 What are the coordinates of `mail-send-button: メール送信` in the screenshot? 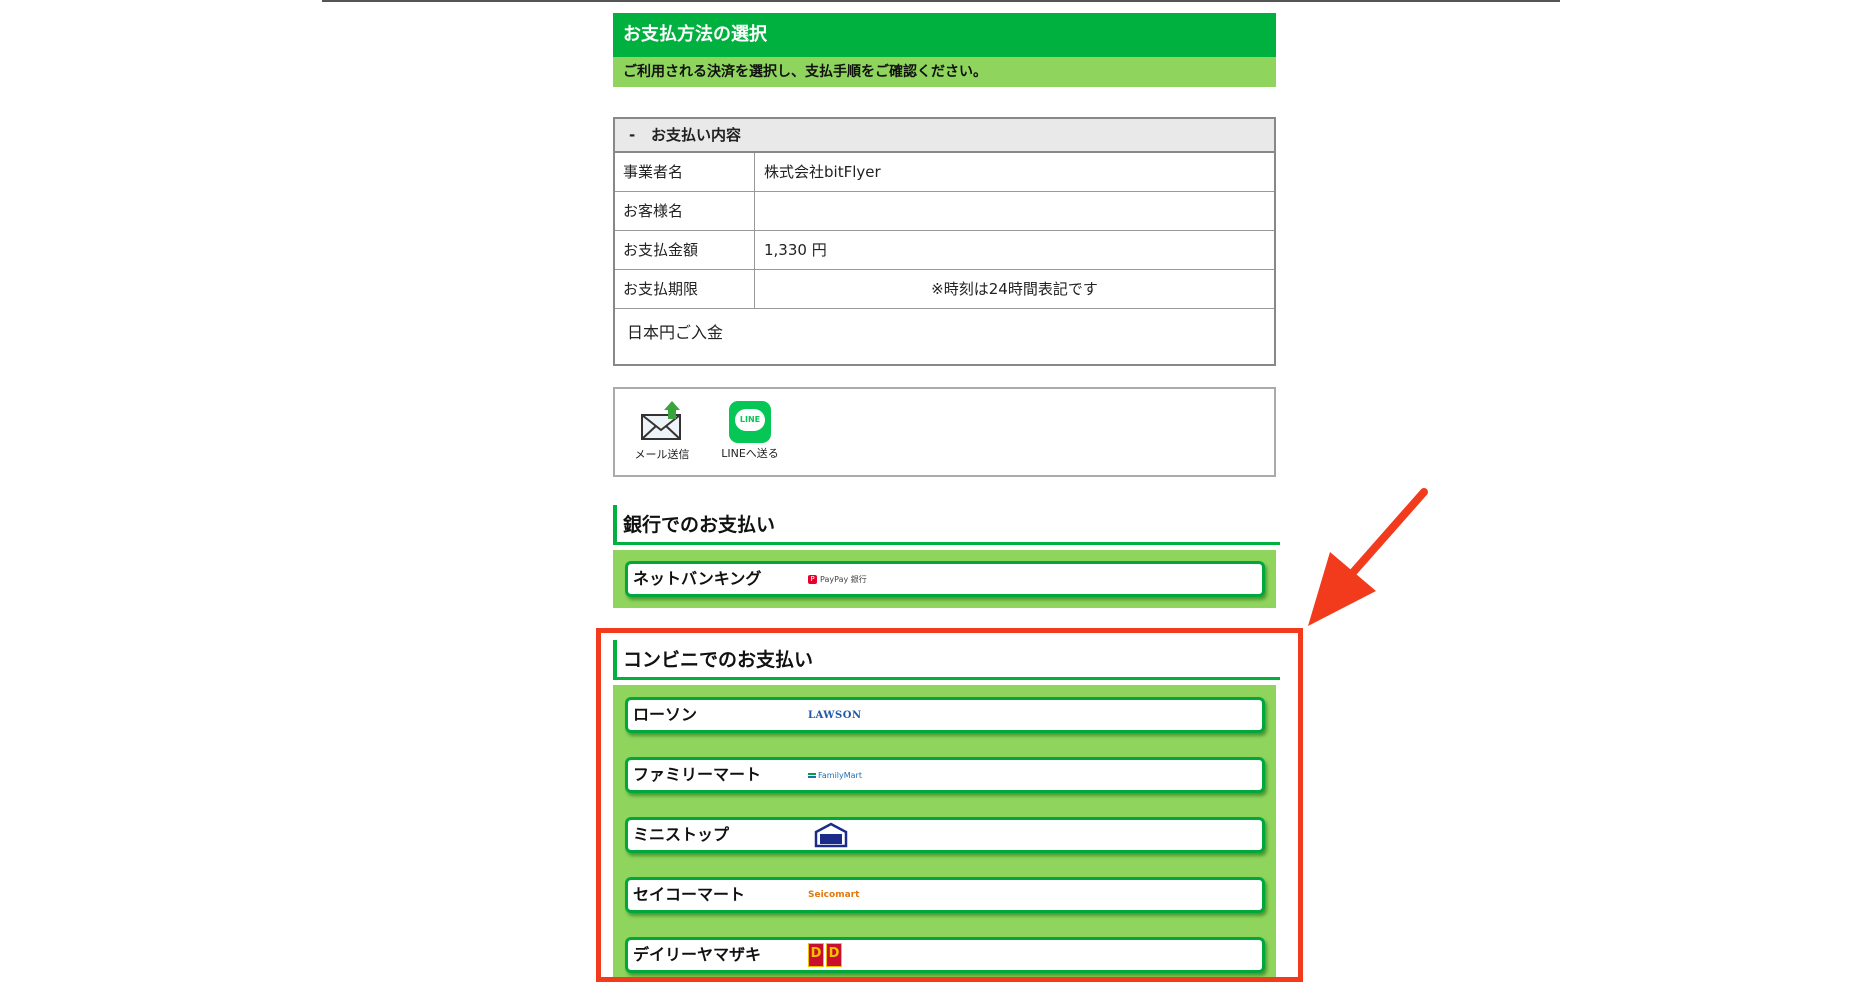 It's located at (662, 431).